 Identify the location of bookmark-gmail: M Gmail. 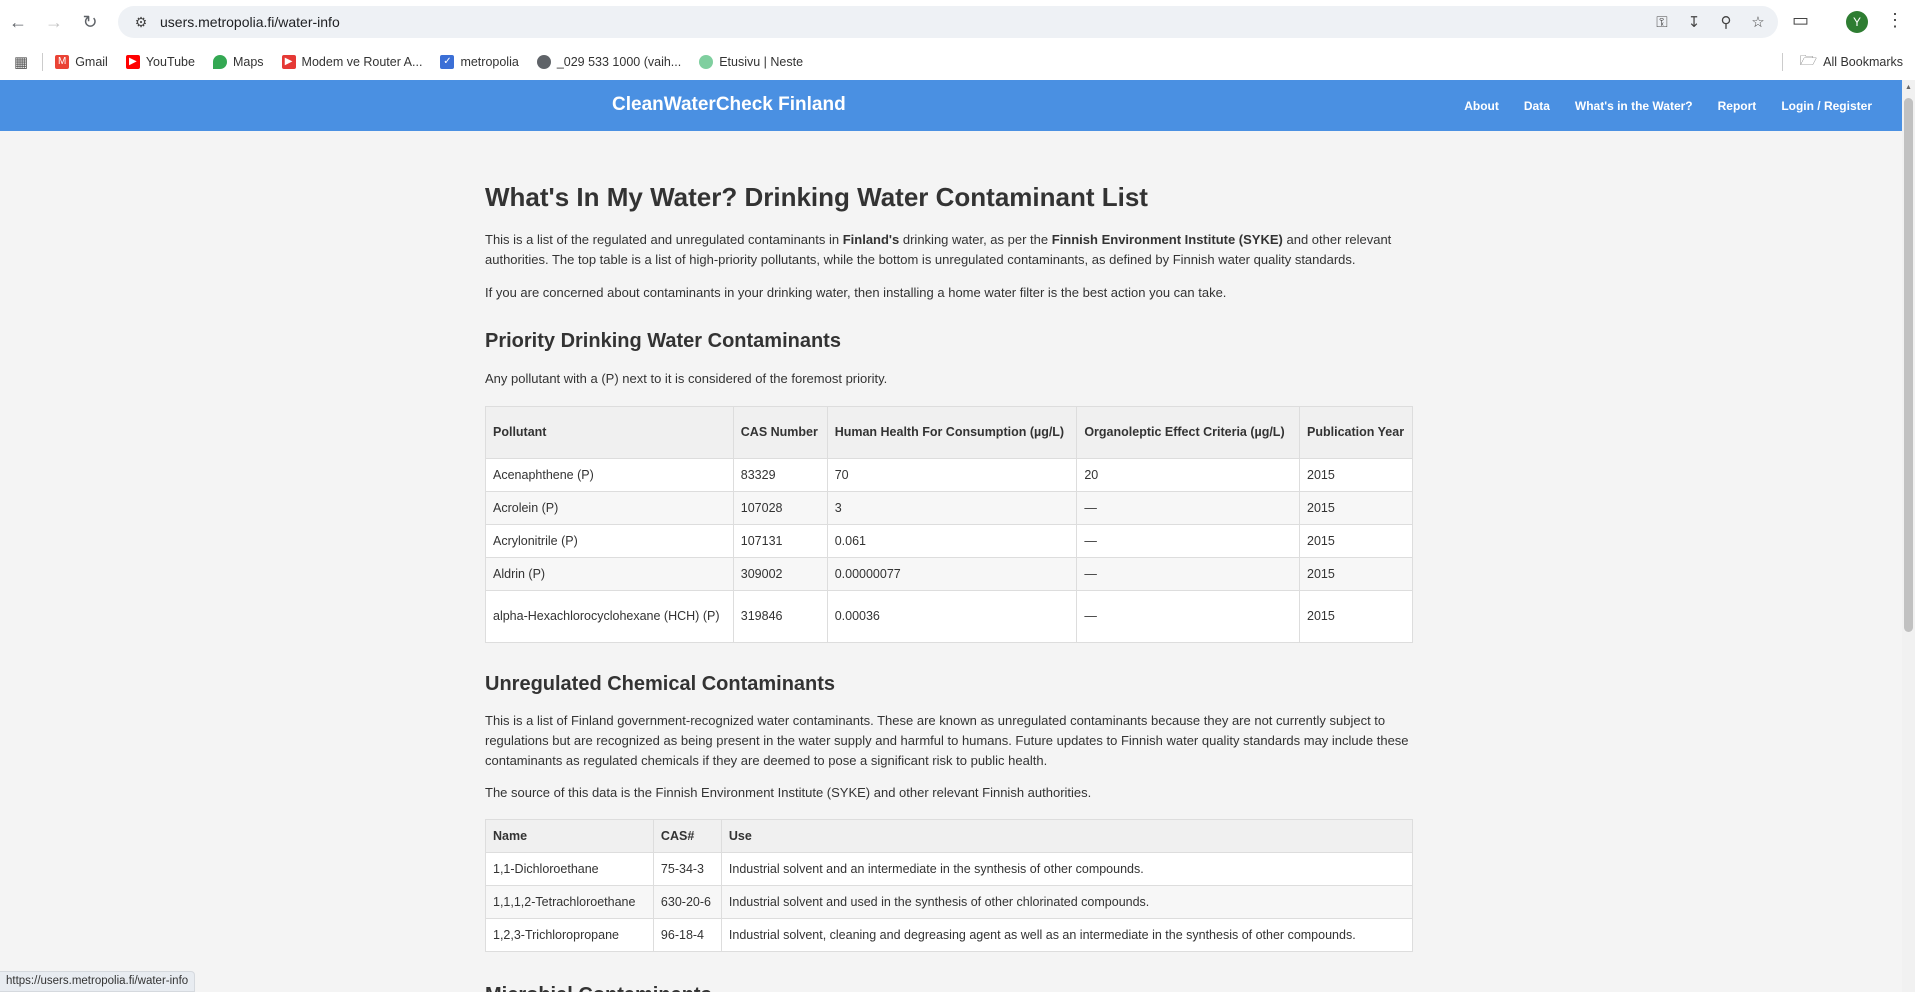
(81, 62).